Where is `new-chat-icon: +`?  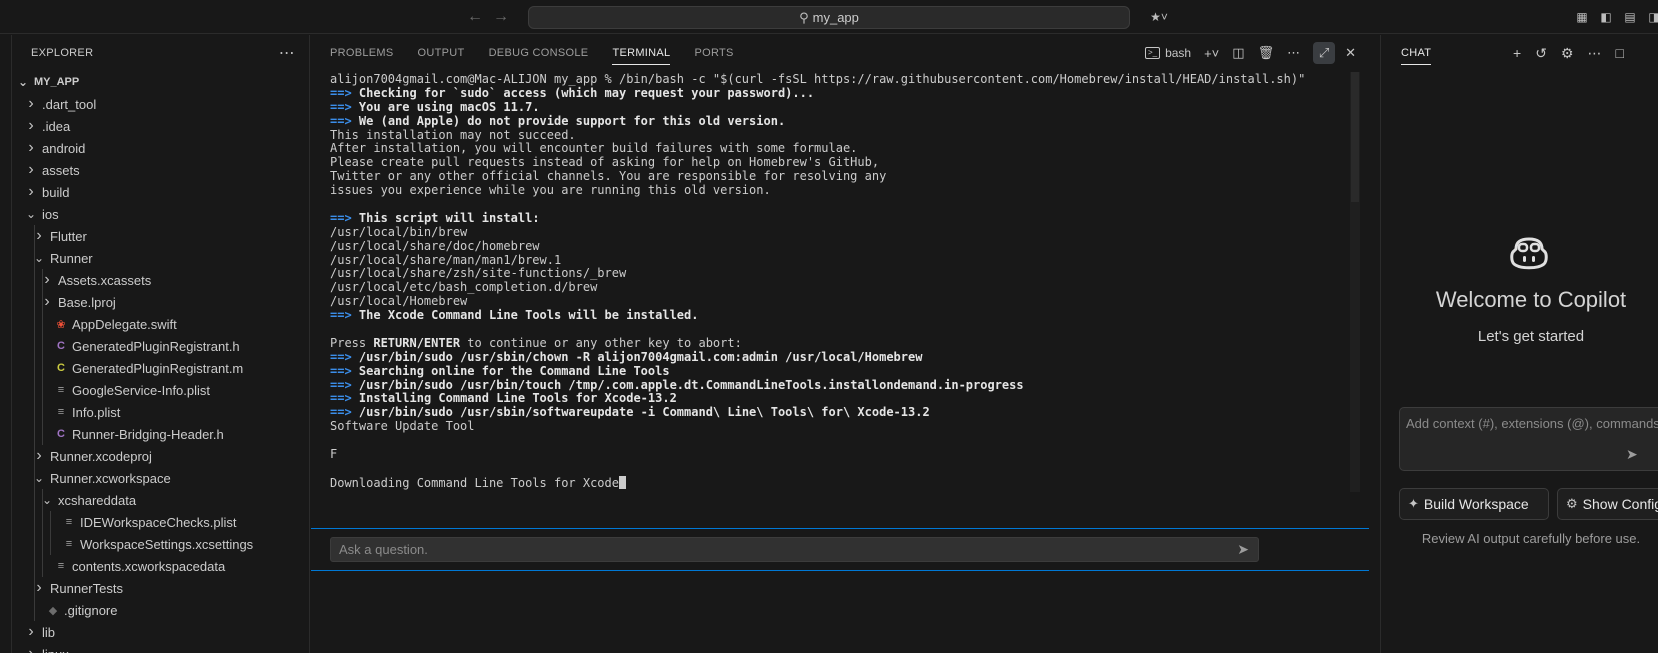
new-chat-icon: + is located at coordinates (1517, 53).